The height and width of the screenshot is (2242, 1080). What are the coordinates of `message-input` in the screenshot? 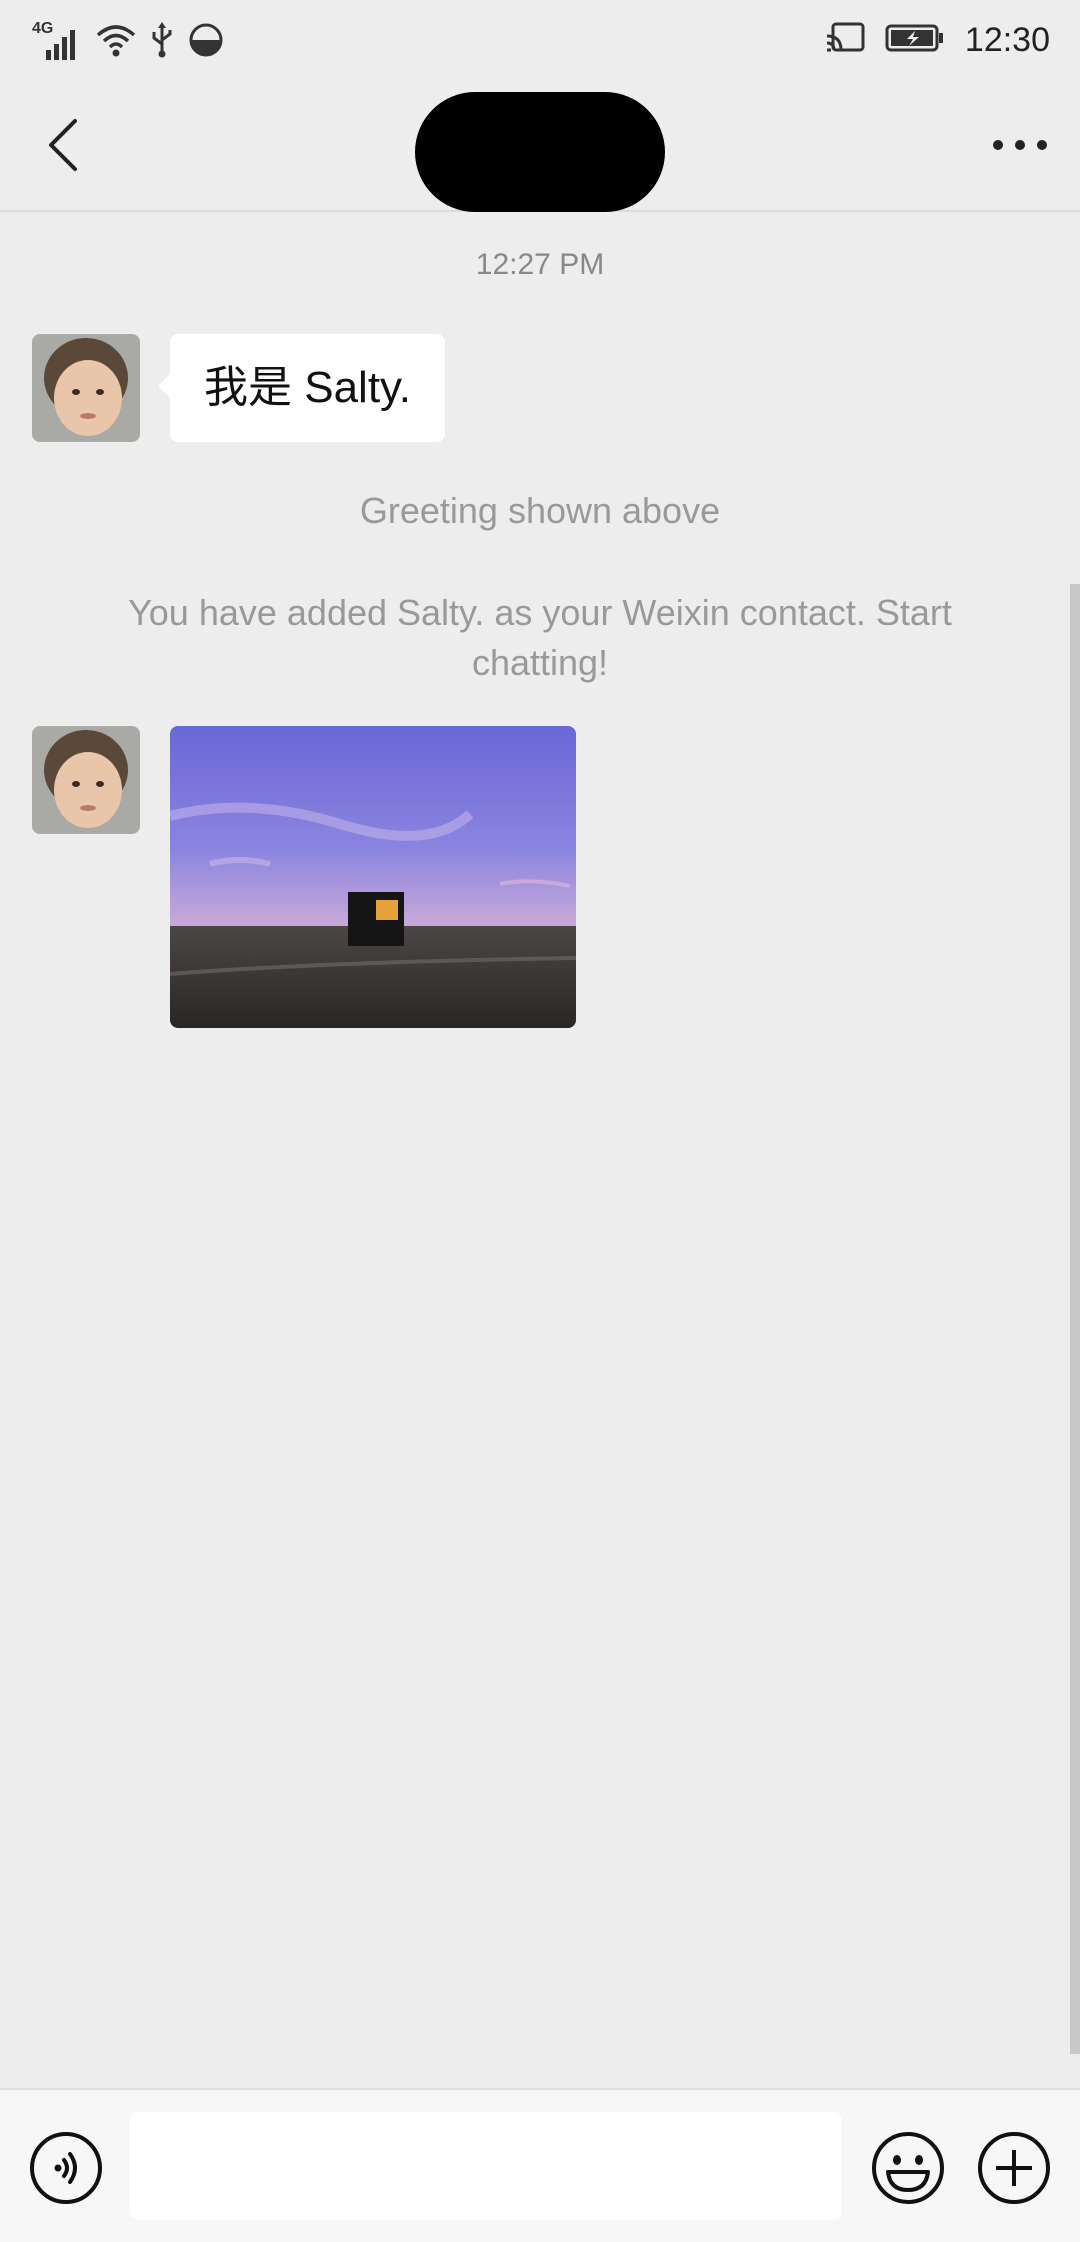 It's located at (486, 2166).